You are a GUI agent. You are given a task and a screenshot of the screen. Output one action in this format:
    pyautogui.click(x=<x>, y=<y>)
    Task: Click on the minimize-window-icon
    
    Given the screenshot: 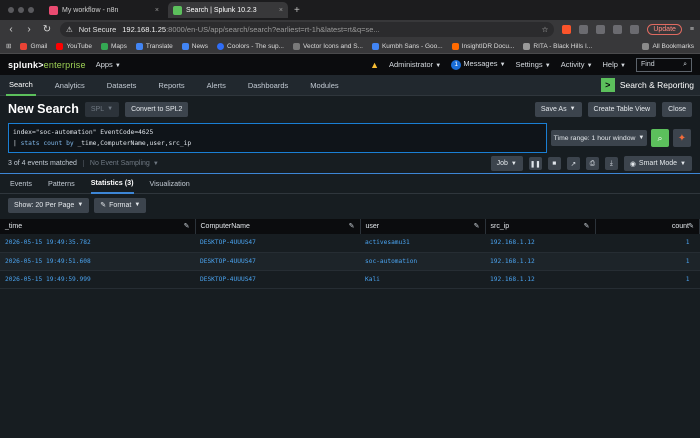 What is the action you would take?
    pyautogui.click(x=21, y=10)
    